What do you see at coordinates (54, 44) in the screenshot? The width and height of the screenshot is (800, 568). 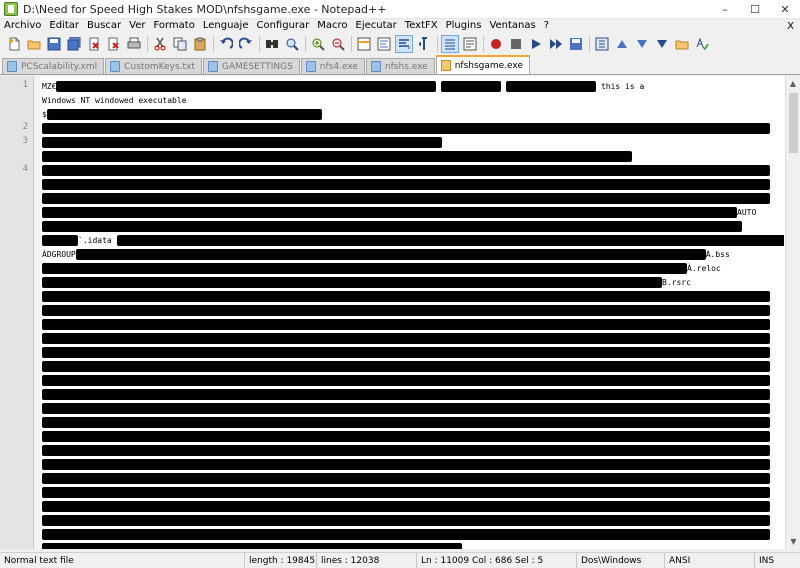 I see `save-icon` at bounding box center [54, 44].